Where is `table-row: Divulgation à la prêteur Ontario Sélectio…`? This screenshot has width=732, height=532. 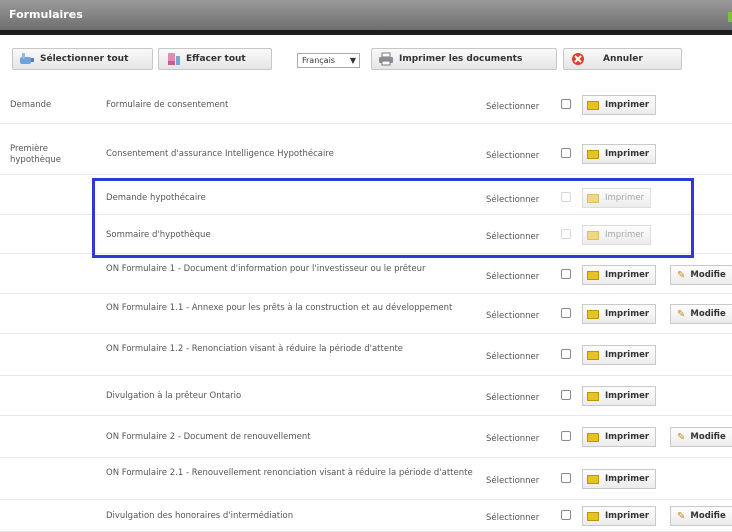
table-row: Divulgation à la prêteur Ontario Sélectio… is located at coordinates (366, 397).